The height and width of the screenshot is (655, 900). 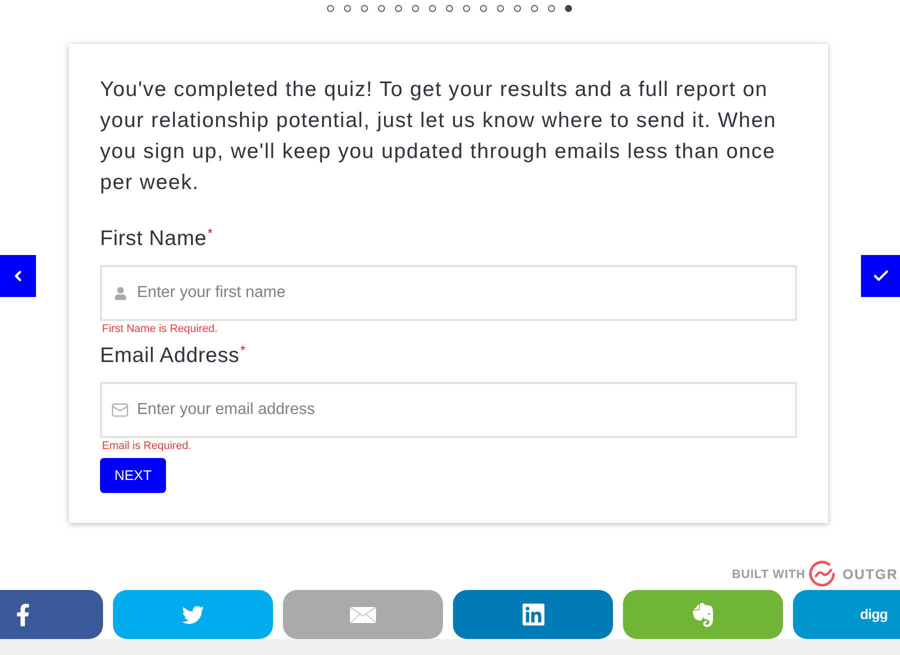 I want to click on evernote-share-button, so click(x=703, y=614).